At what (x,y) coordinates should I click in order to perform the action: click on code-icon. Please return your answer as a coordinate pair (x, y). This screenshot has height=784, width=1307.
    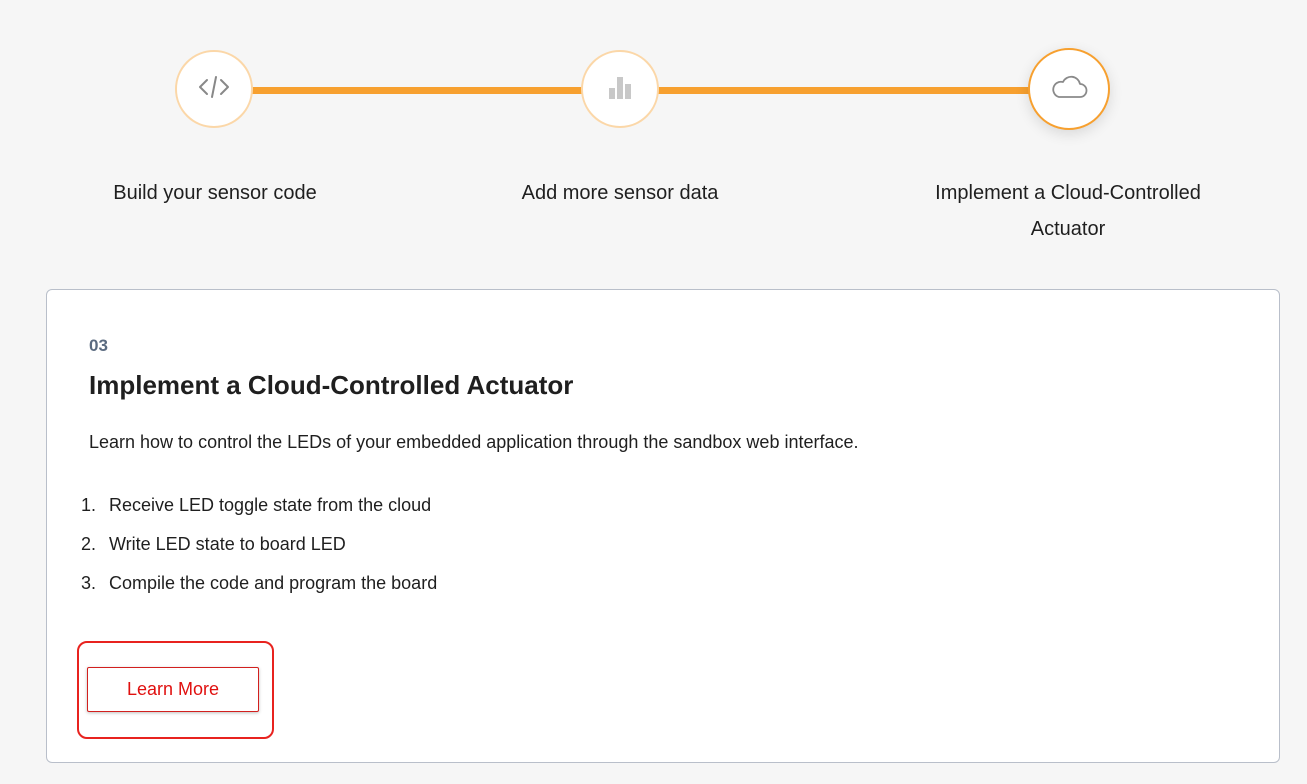
    Looking at the image, I should click on (214, 89).